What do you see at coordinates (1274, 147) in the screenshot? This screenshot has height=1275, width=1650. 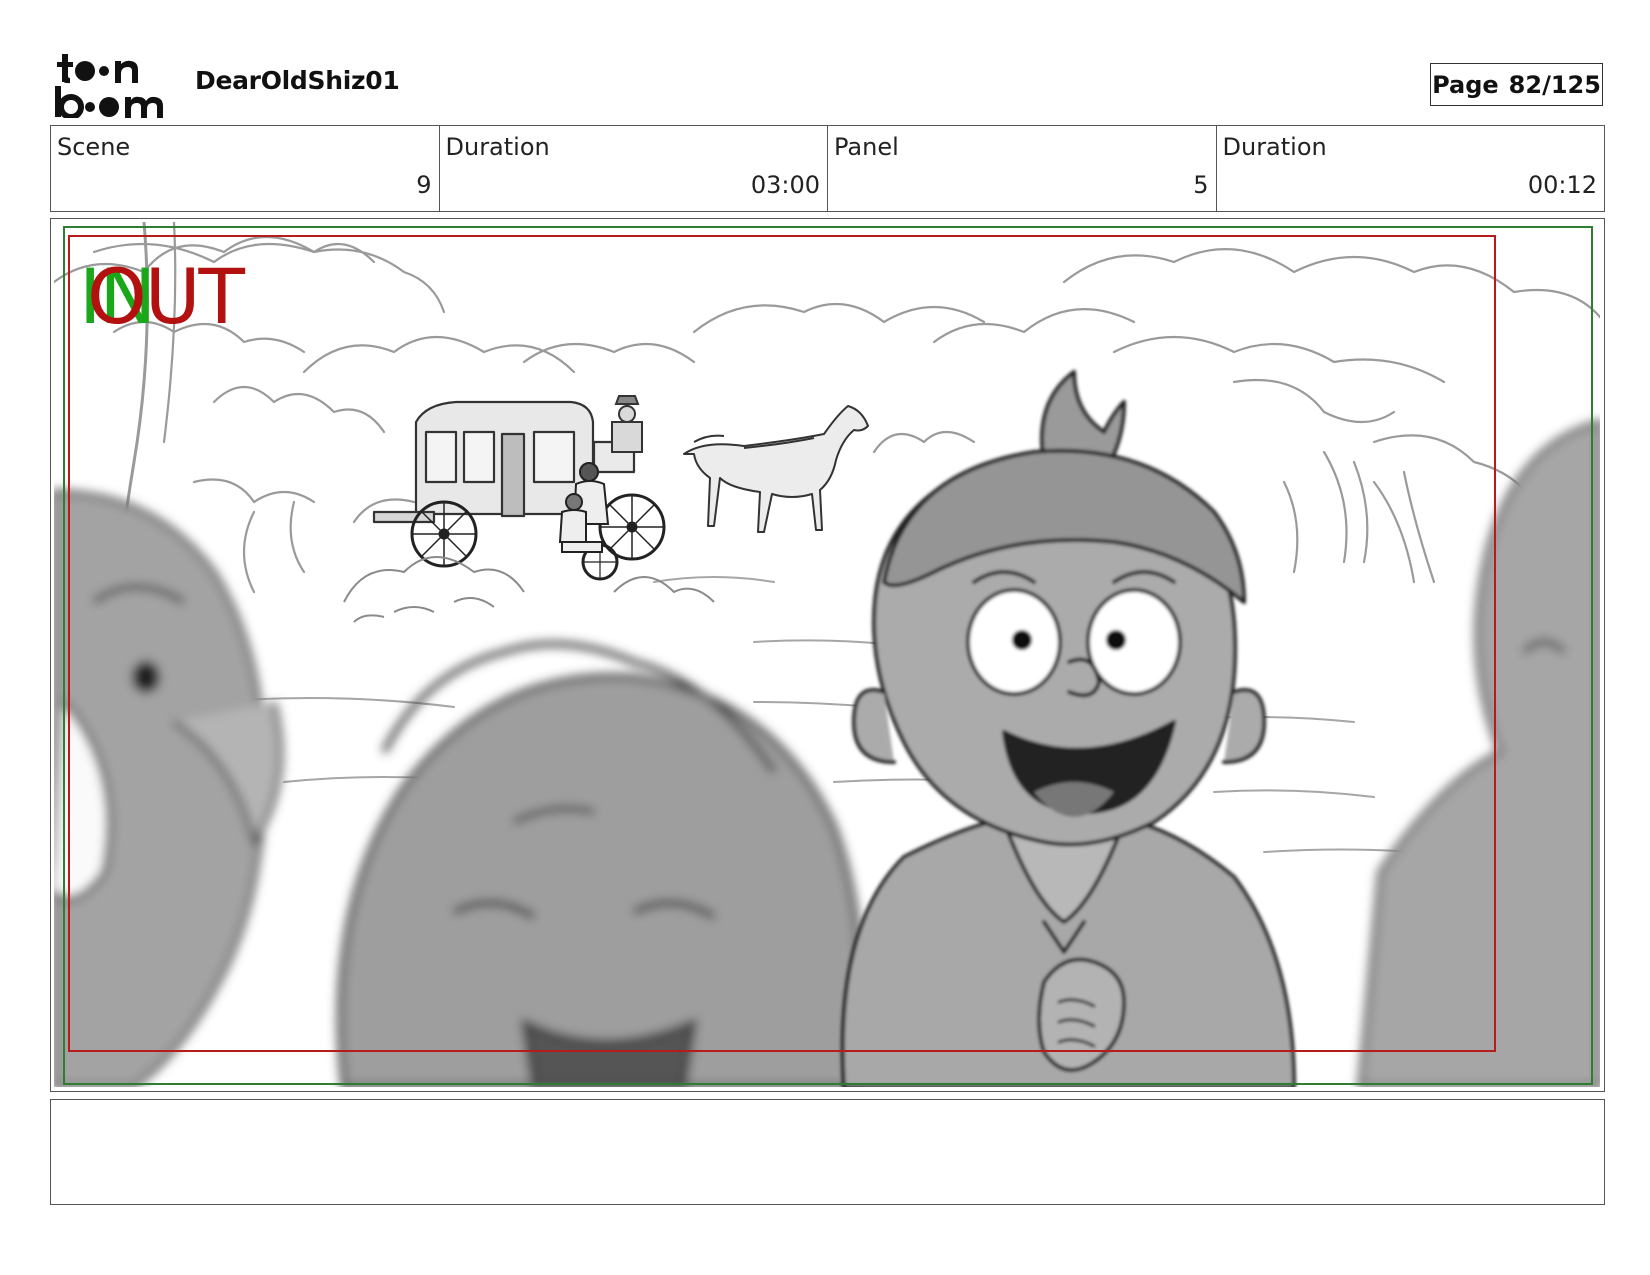 I see `panel-duration-label: Duration` at bounding box center [1274, 147].